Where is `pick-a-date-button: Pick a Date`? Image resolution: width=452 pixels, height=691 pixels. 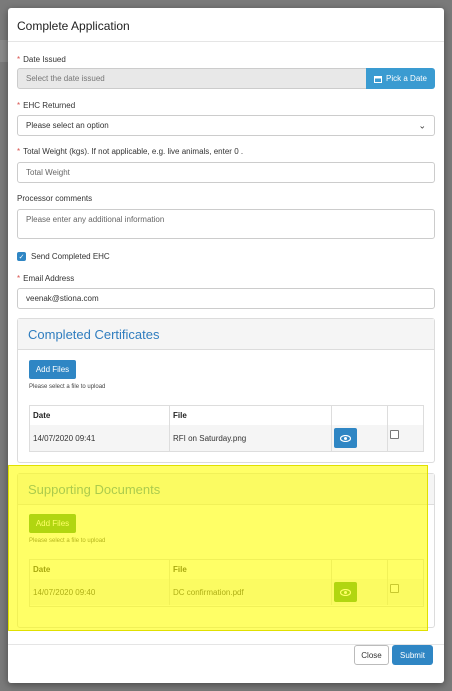 pick-a-date-button: Pick a Date is located at coordinates (400, 78).